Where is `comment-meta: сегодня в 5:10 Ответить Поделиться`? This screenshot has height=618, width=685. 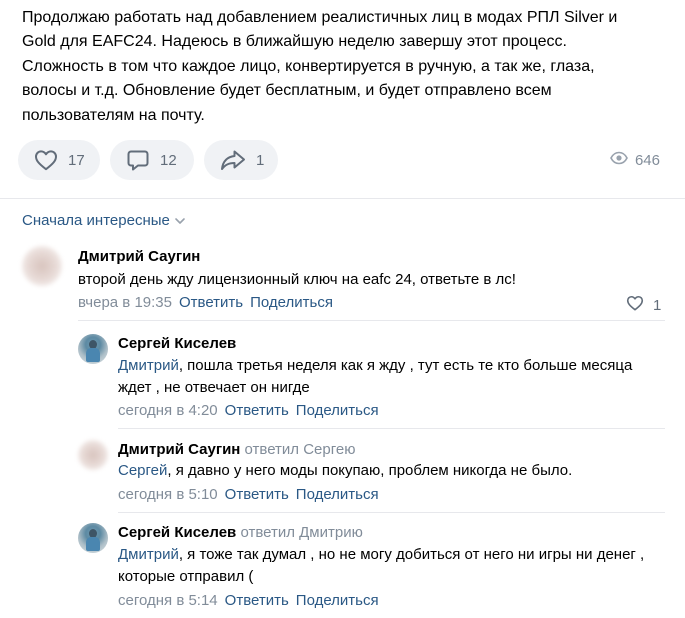 comment-meta: сегодня в 5:10 Ответить Поделиться is located at coordinates (248, 494).